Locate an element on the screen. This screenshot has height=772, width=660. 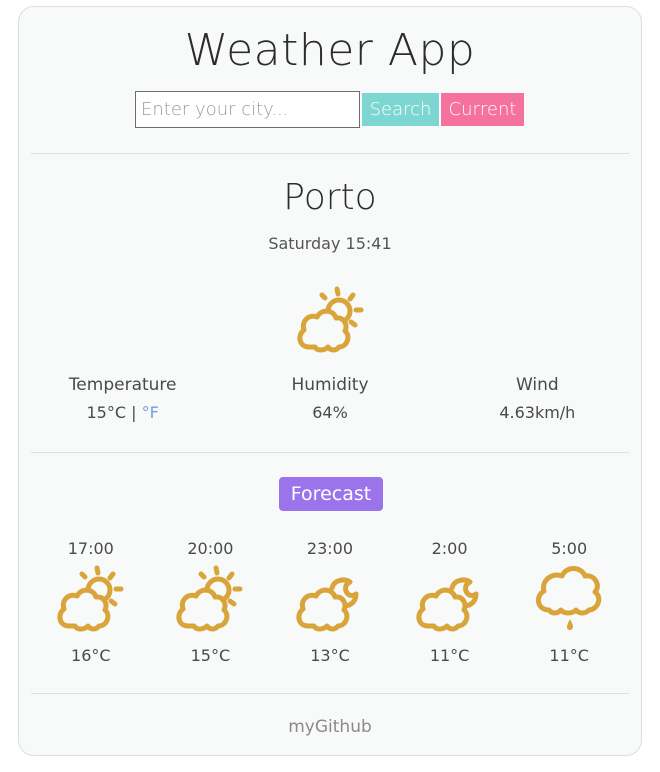
search-button: Search is located at coordinates (400, 109).